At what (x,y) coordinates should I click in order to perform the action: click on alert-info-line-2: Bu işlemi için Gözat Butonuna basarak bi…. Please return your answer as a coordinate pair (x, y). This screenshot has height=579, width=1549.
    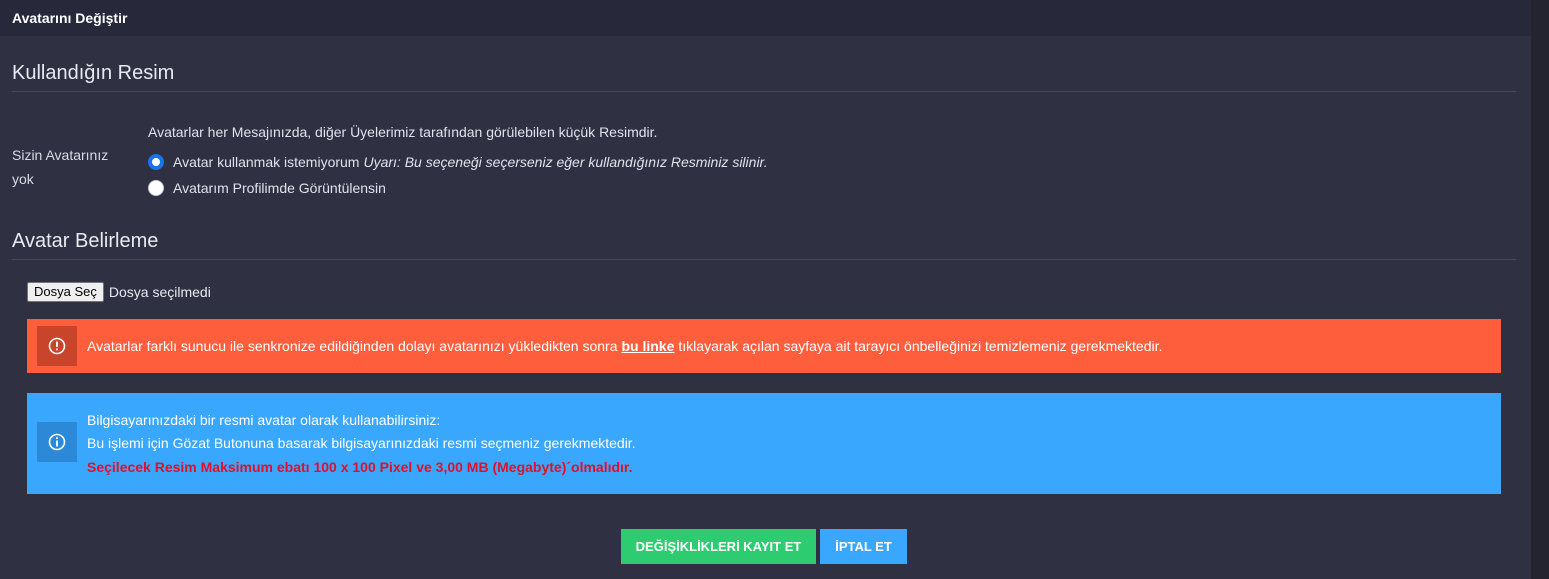
    Looking at the image, I should click on (361, 443).